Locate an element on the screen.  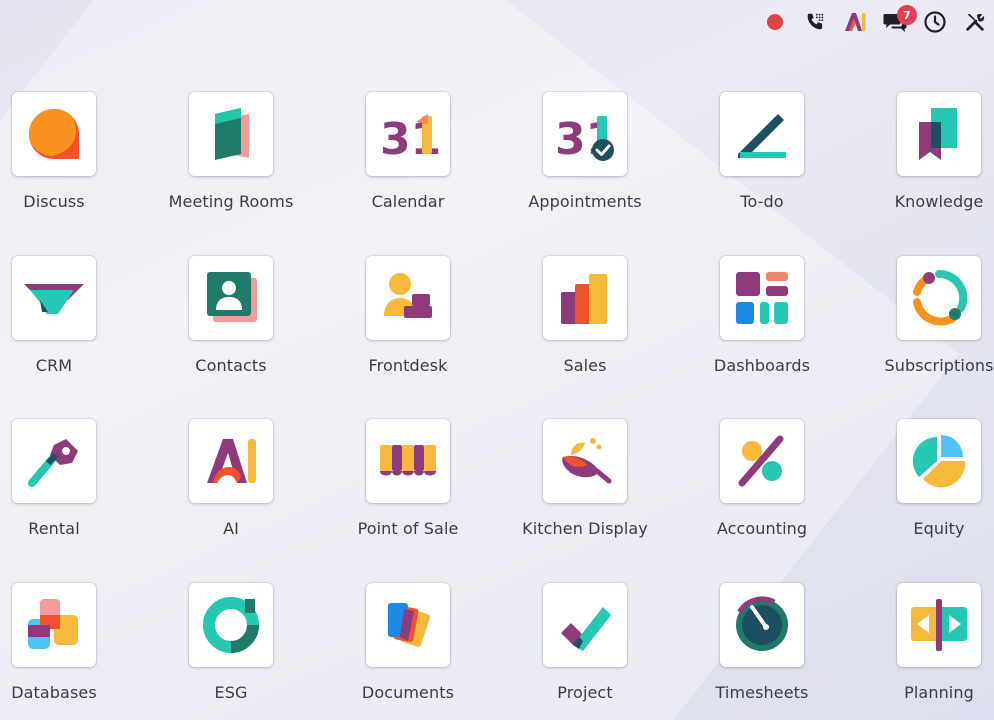
rental-icon is located at coordinates (53, 463).